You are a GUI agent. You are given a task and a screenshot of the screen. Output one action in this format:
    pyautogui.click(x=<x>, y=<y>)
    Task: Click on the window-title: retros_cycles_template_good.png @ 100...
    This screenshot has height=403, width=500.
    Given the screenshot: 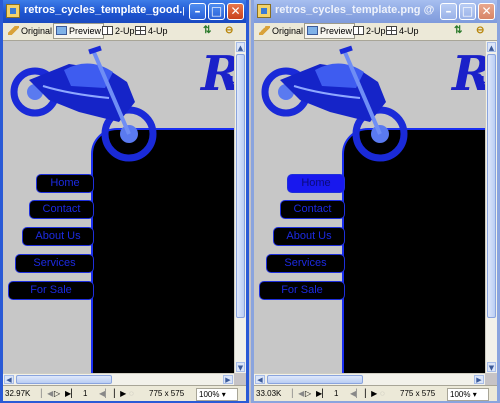 What is the action you would take?
    pyautogui.click(x=104, y=10)
    